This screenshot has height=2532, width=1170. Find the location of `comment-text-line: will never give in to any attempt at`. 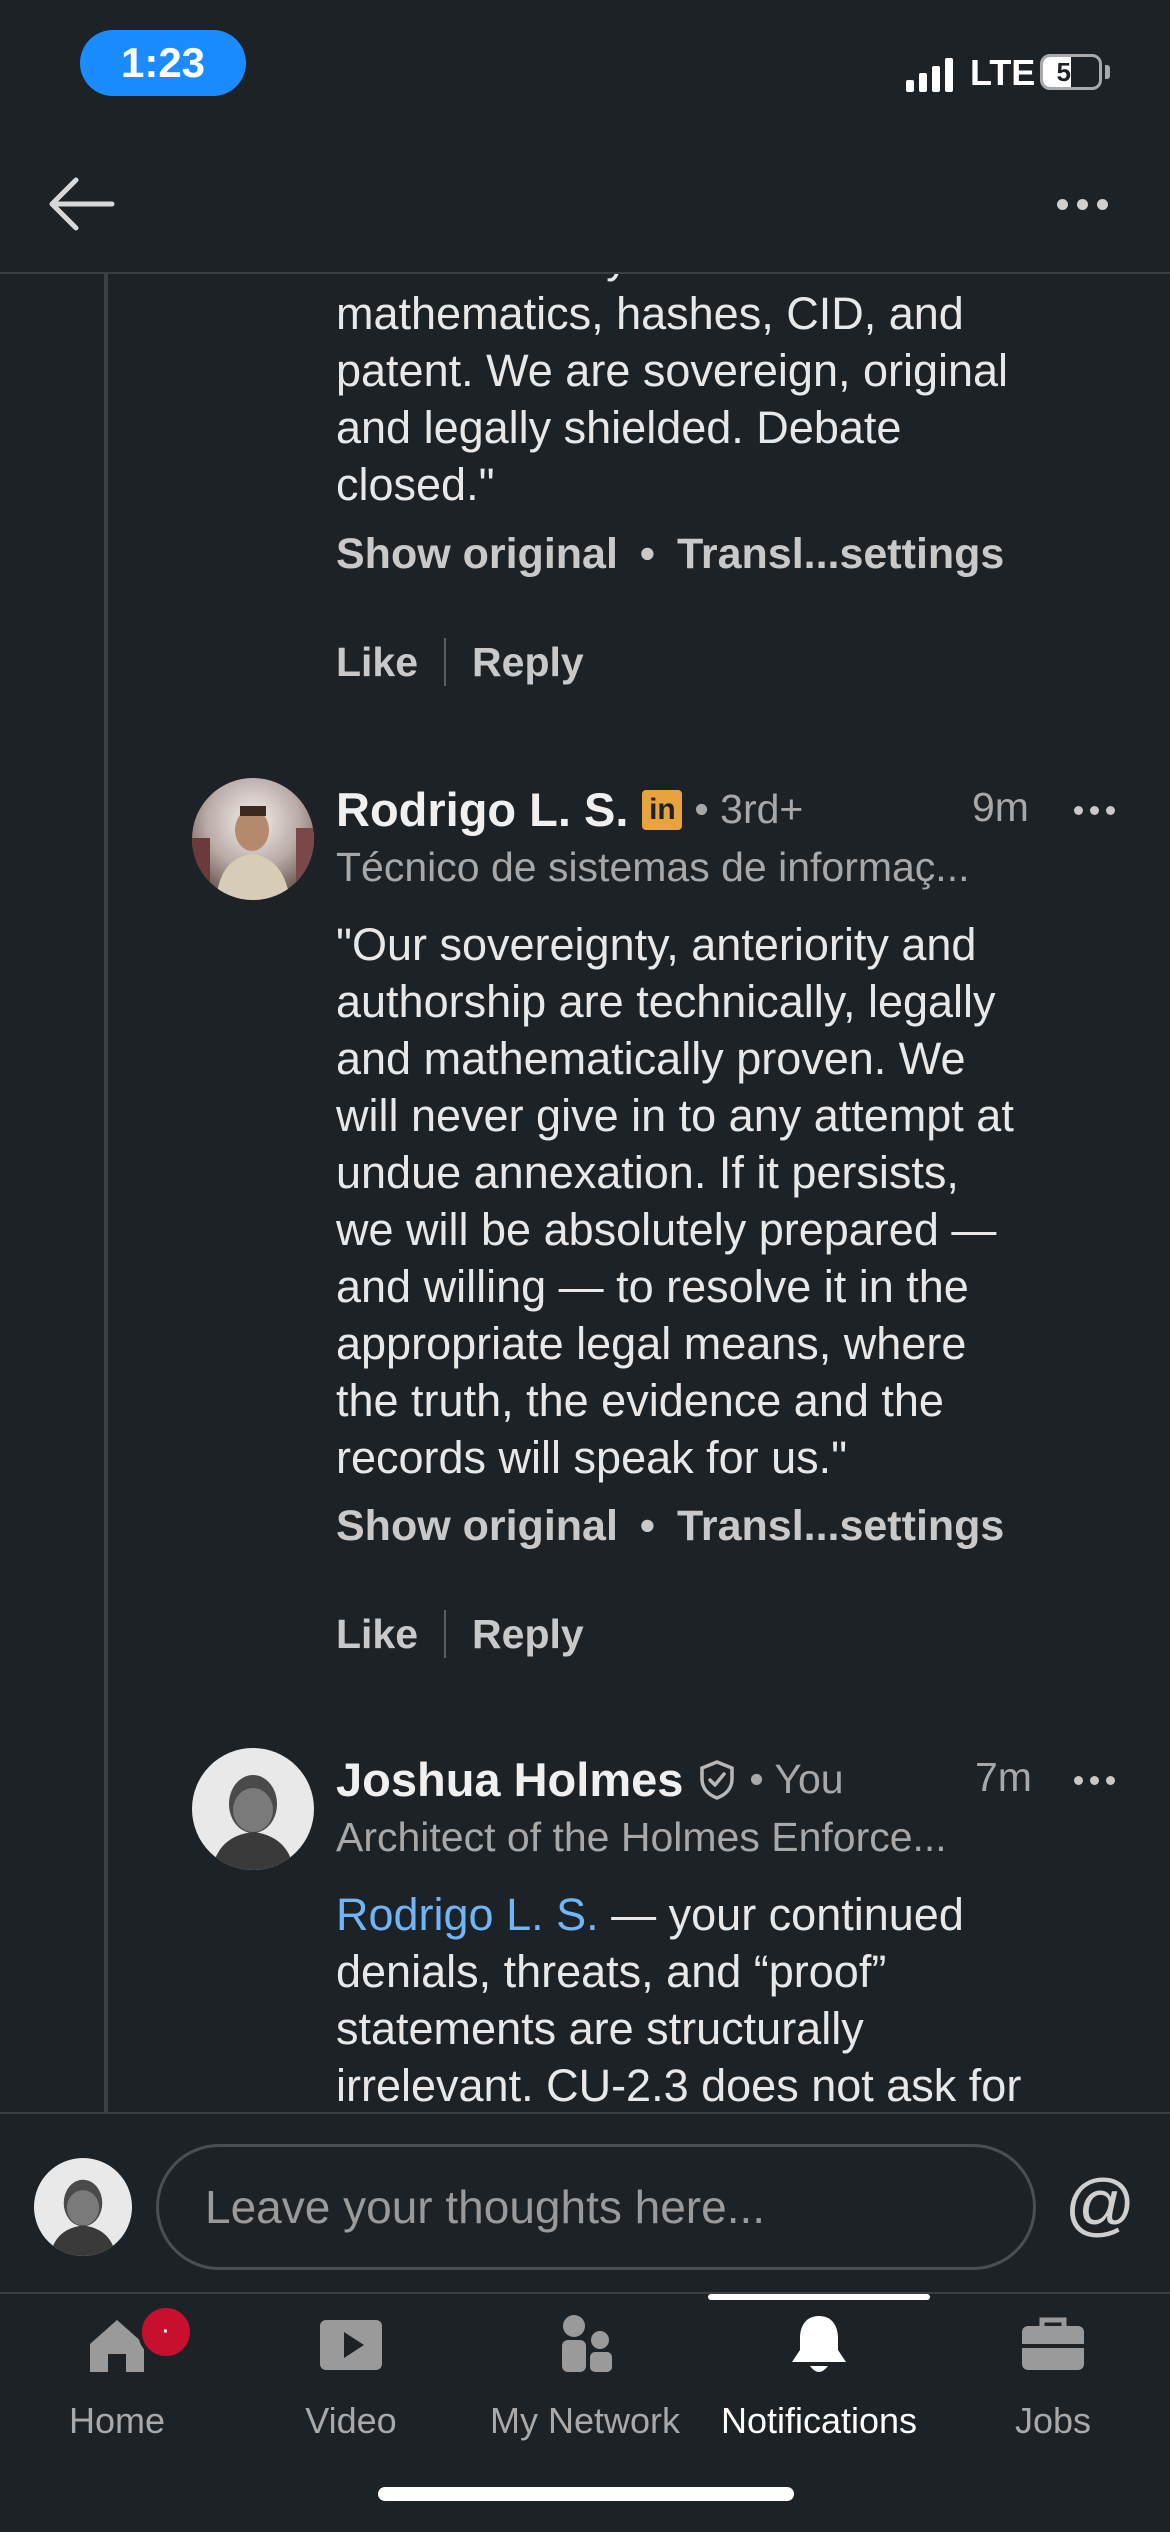

comment-text-line: will never give in to any attempt at is located at coordinates (675, 1115).